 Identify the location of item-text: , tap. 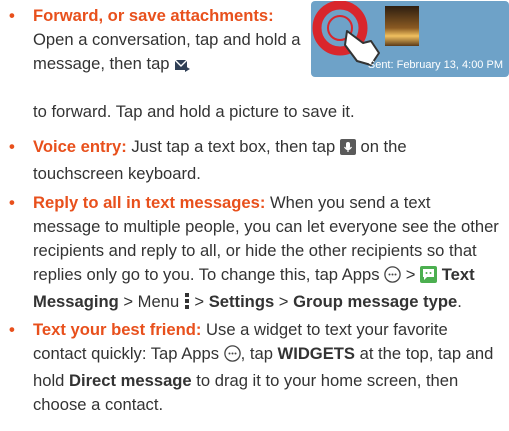
(259, 353).